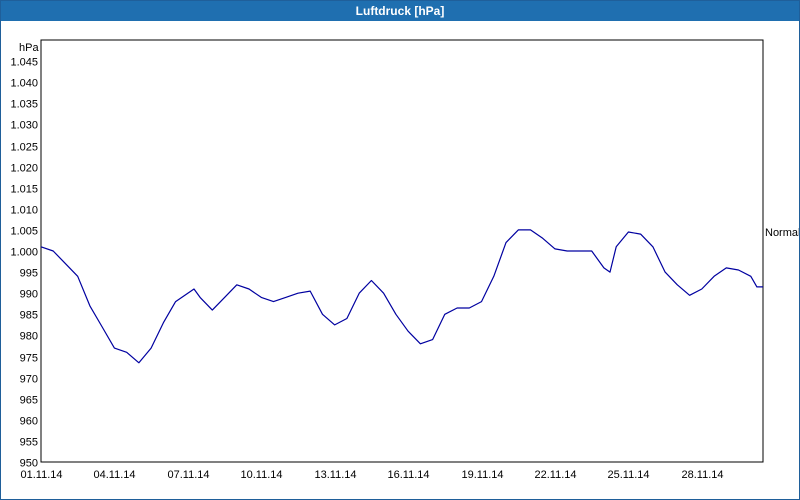 This screenshot has width=800, height=500. What do you see at coordinates (29, 337) in the screenshot?
I see `y-tick-label: 980` at bounding box center [29, 337].